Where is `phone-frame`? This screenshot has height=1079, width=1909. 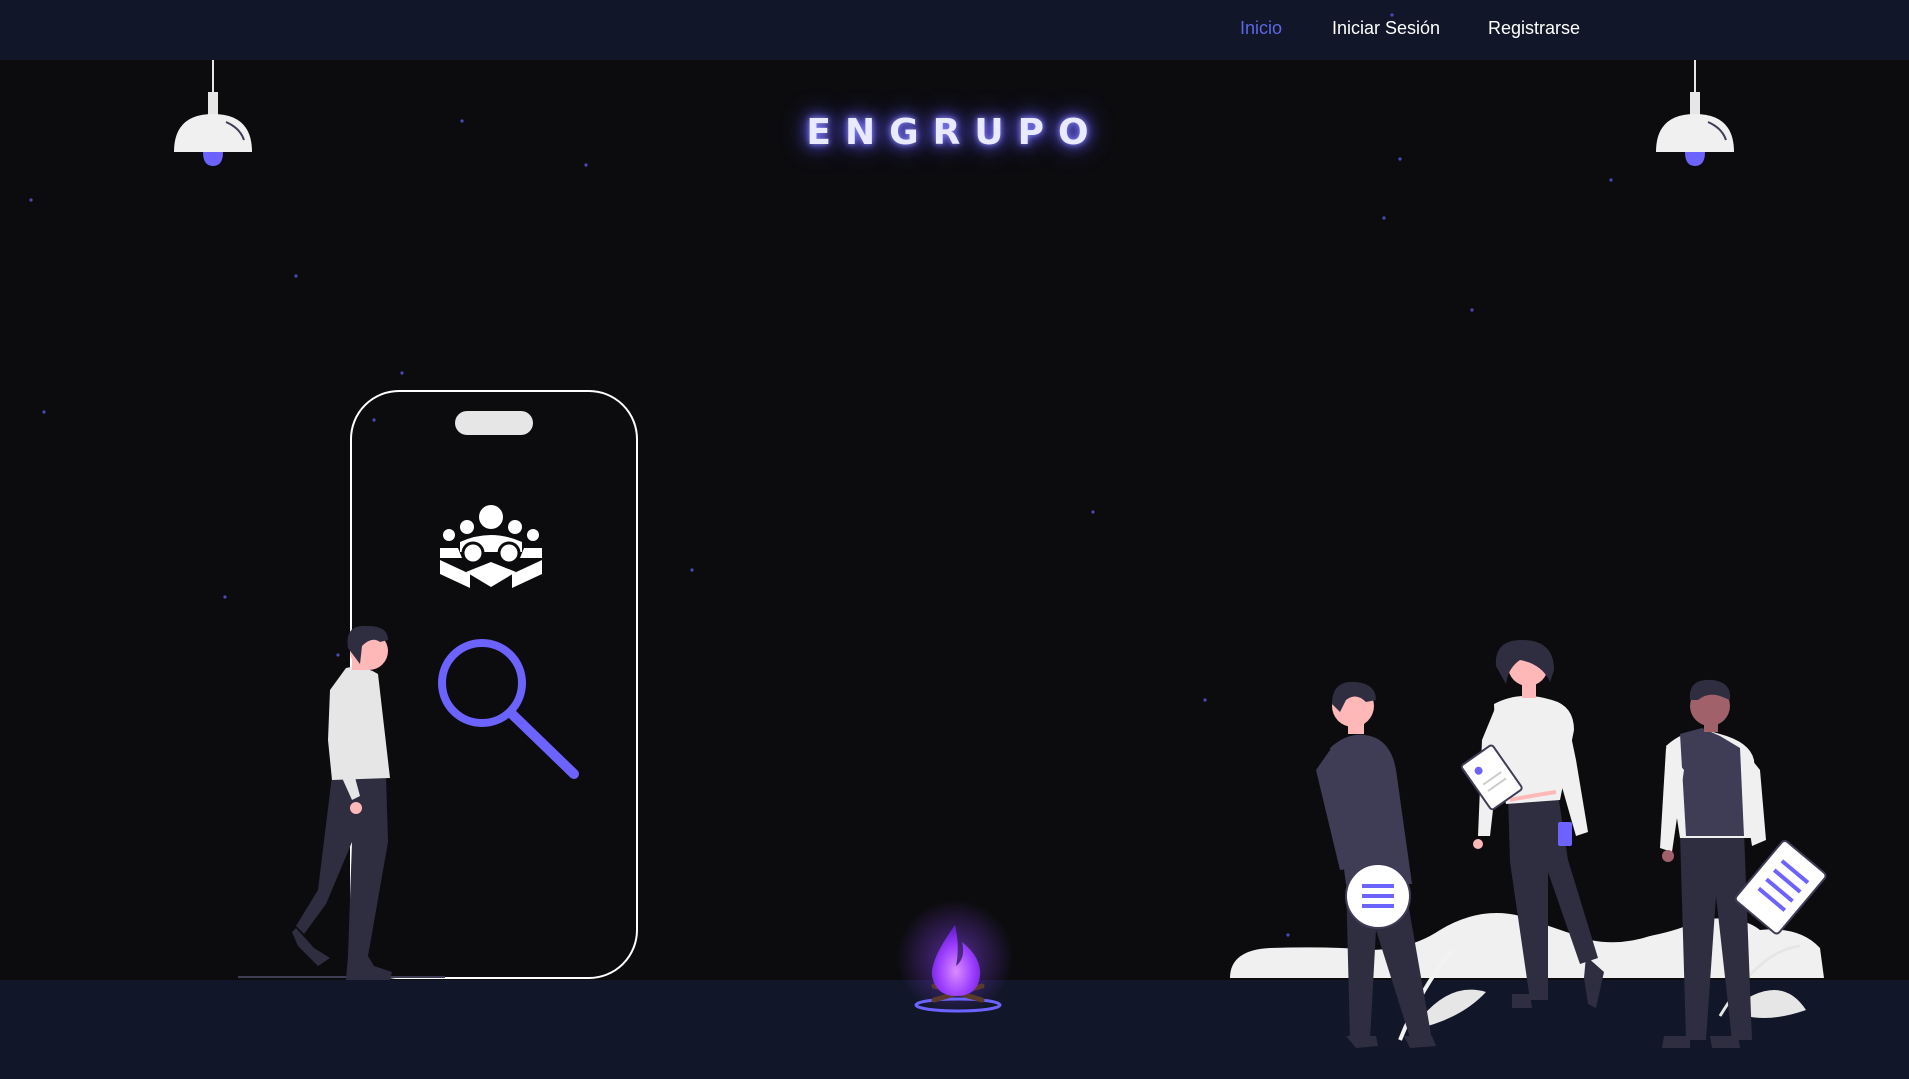 phone-frame is located at coordinates (494, 684).